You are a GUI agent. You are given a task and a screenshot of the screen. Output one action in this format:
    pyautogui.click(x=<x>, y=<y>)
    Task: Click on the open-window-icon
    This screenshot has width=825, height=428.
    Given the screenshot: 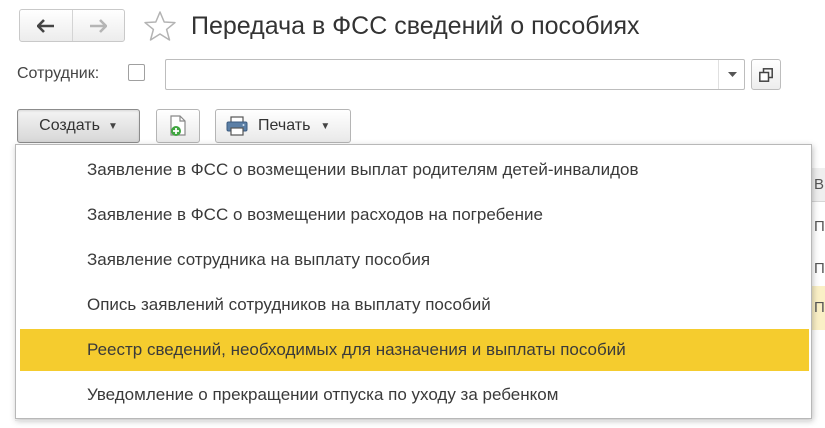 What is the action you would take?
    pyautogui.click(x=766, y=74)
    